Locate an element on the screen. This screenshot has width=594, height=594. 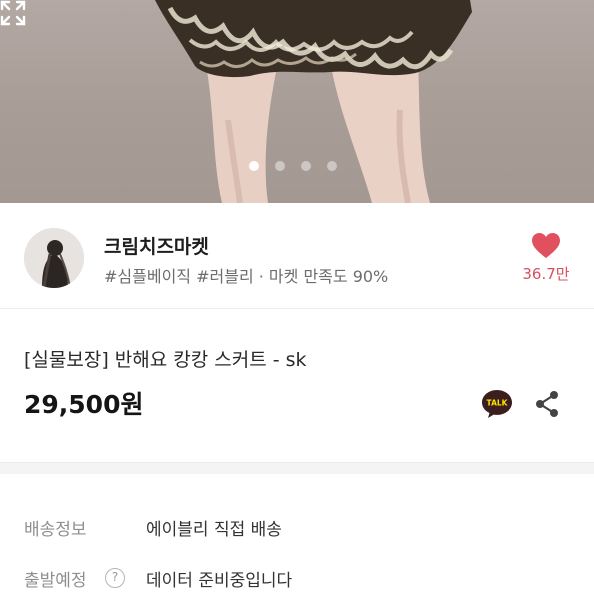
help-icon: ? is located at coordinates (115, 578).